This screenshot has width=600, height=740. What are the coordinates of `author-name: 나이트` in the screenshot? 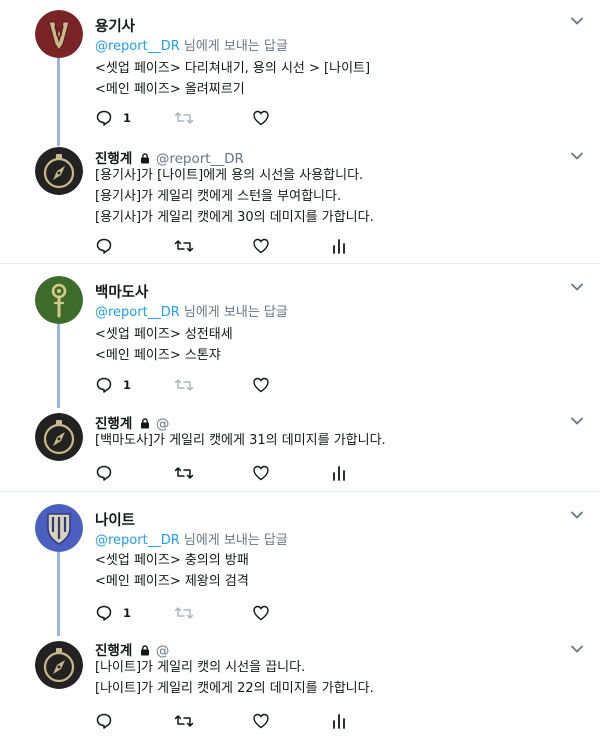 It's located at (115, 521).